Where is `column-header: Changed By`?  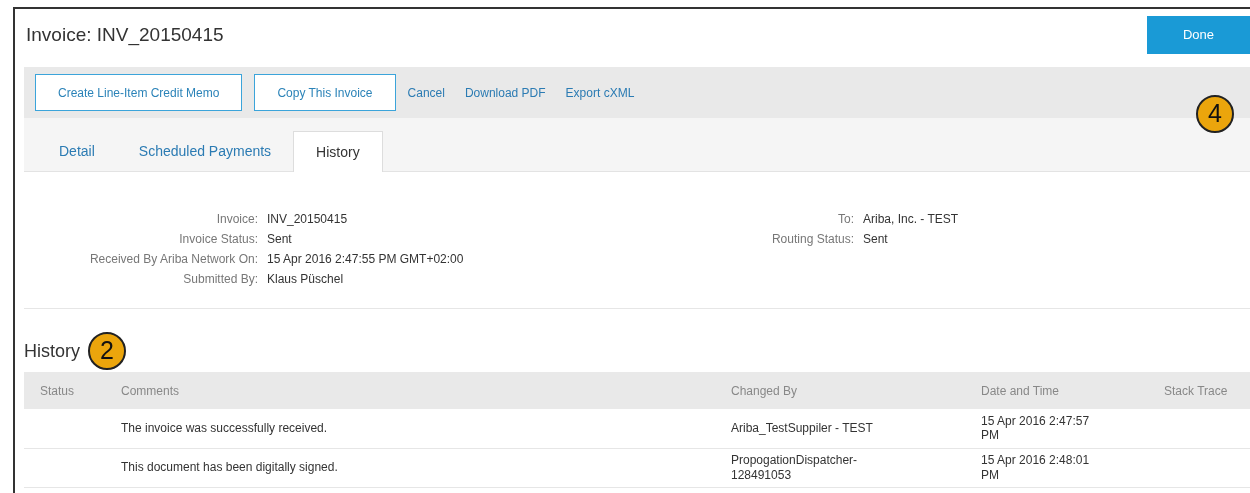 column-header: Changed By is located at coordinates (840, 390).